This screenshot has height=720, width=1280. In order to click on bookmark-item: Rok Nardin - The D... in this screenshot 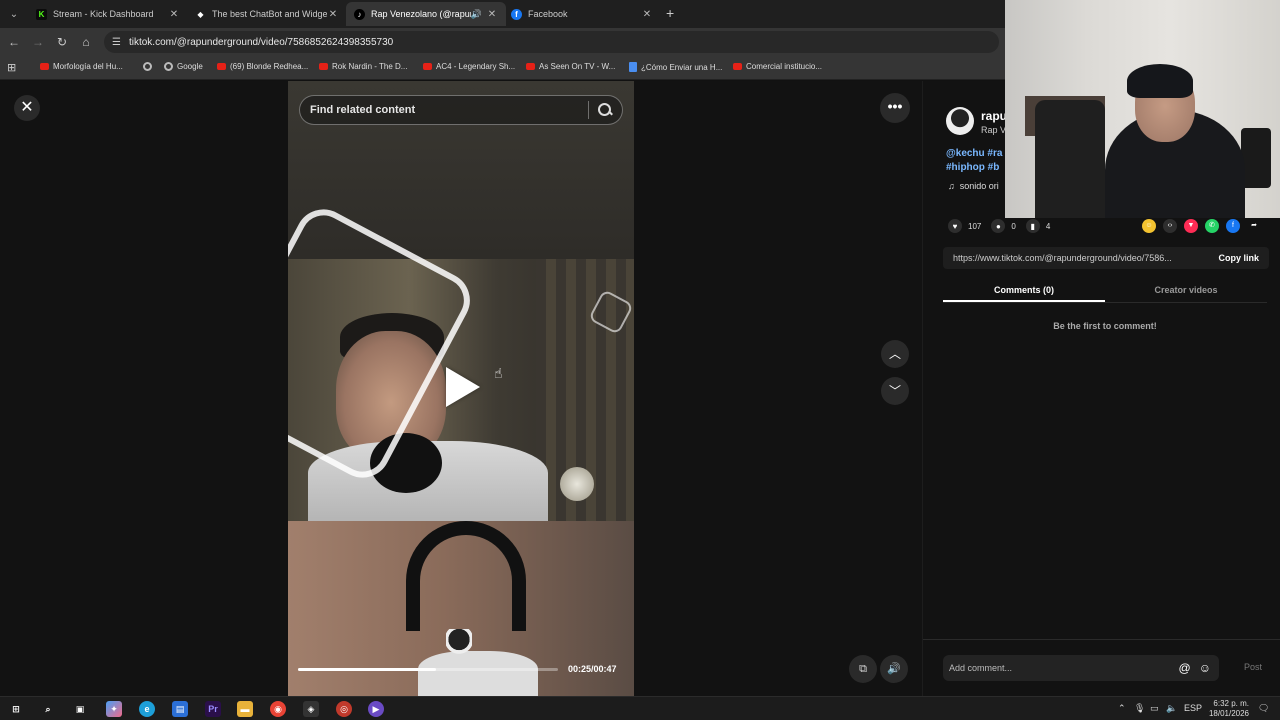, I will do `click(363, 66)`.